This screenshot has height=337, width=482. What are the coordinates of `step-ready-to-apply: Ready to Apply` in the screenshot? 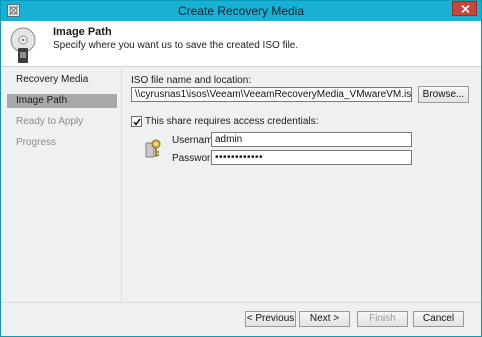 It's located at (50, 121).